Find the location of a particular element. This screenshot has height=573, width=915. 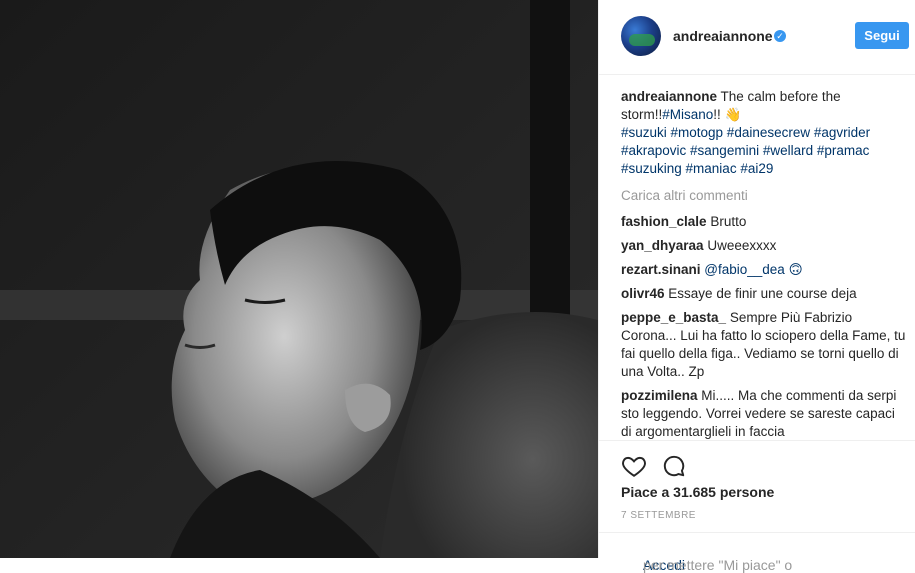

comment-user: peppe_e_basta_ is located at coordinates (673, 317).